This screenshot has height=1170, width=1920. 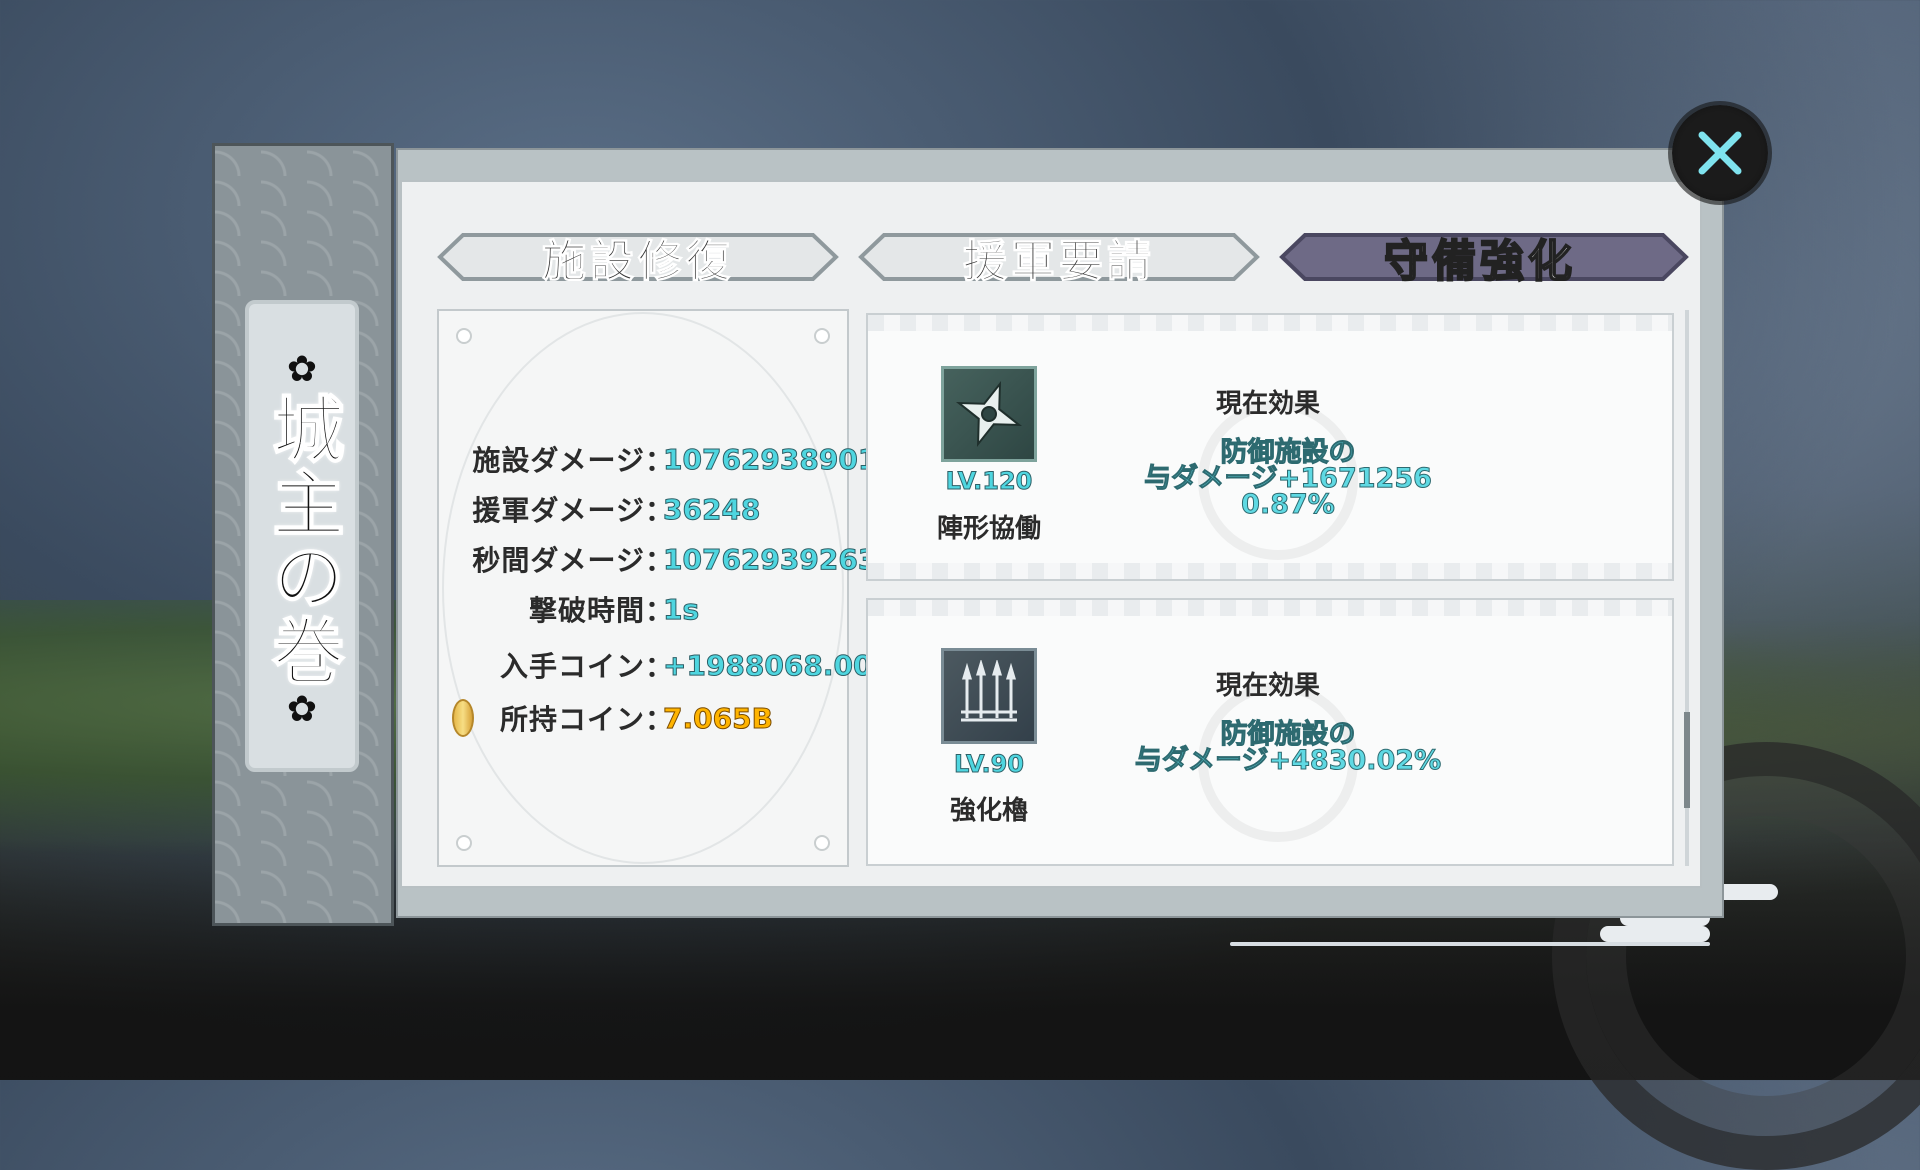 What do you see at coordinates (586, 610) in the screenshot?
I see `stat-label: 撃破時間` at bounding box center [586, 610].